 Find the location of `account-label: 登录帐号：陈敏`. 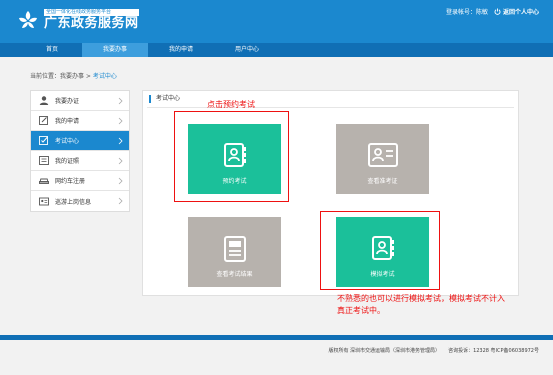

account-label: 登录帐号：陈敏 is located at coordinates (466, 12).